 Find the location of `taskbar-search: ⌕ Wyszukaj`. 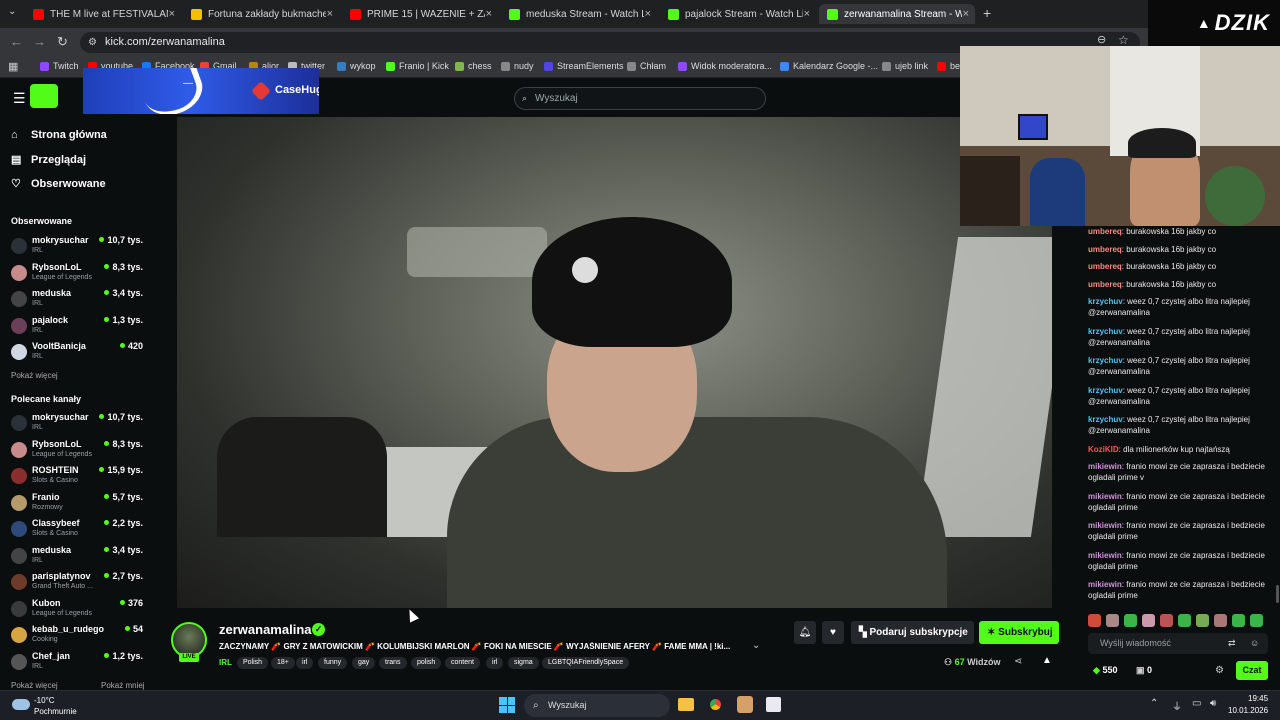

taskbar-search: ⌕ Wyszukaj is located at coordinates (597, 705).